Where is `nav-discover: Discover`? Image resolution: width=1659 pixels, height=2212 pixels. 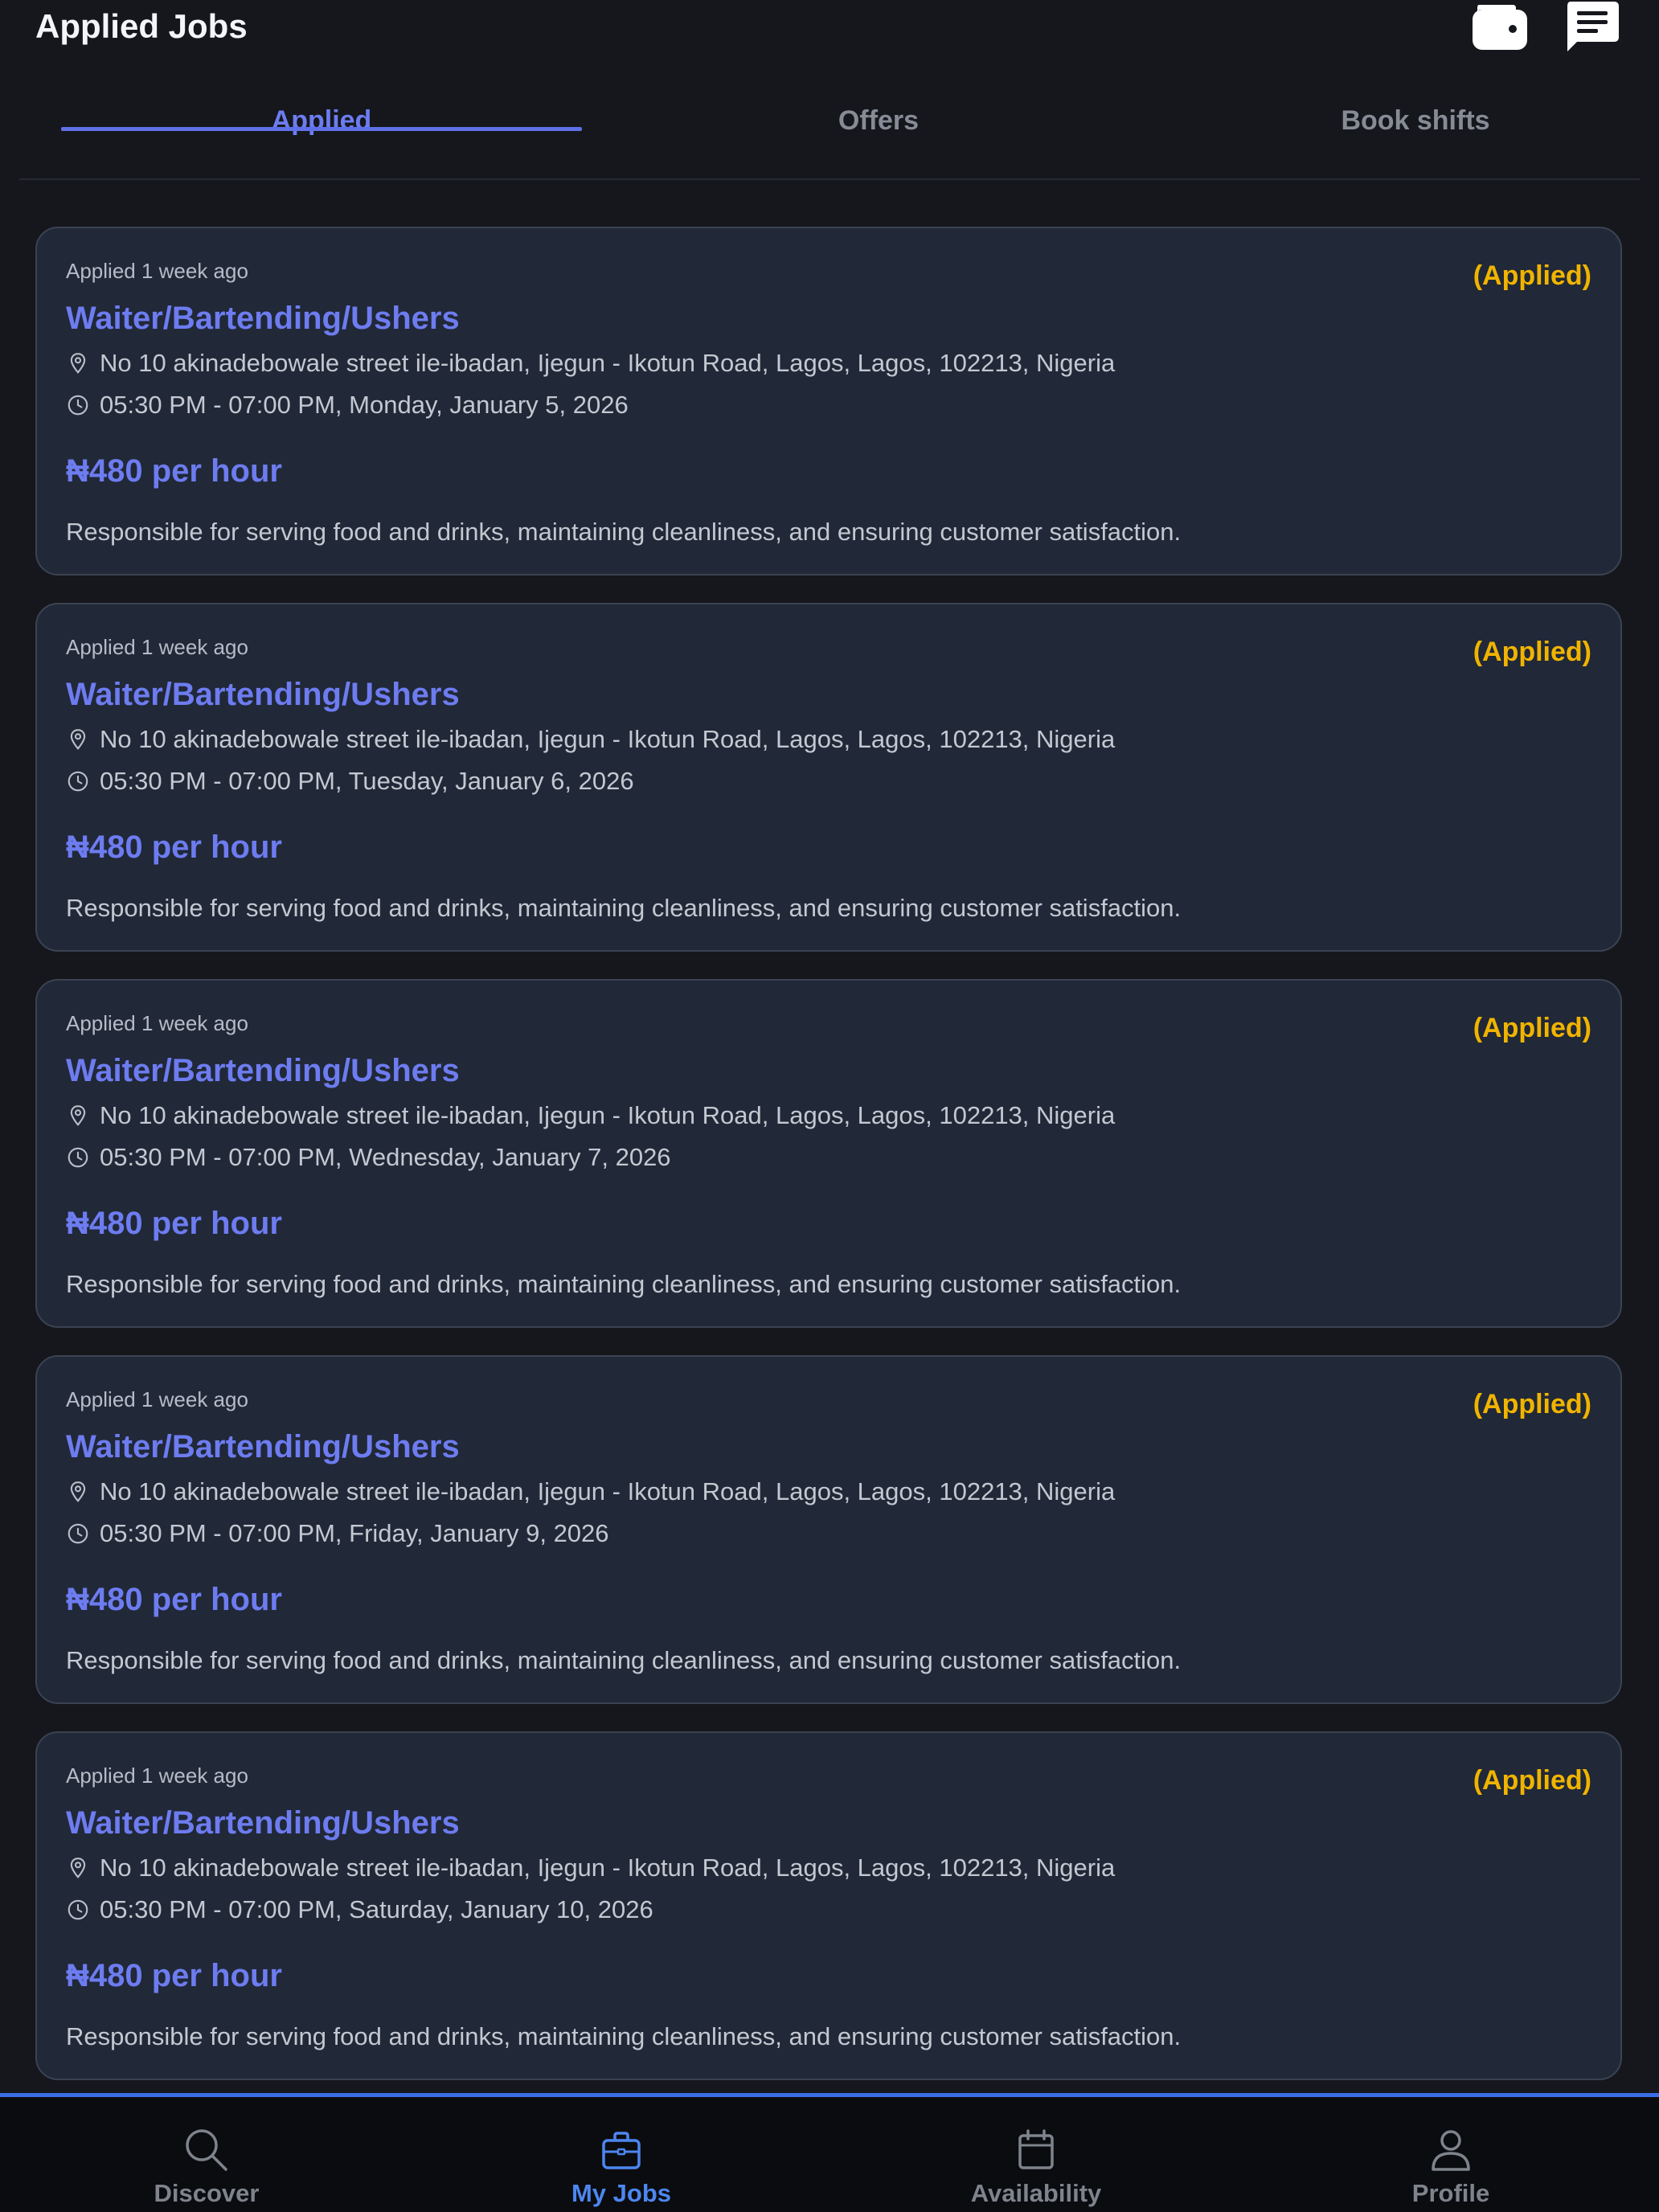
nav-discover: Discover is located at coordinates (206, 2167).